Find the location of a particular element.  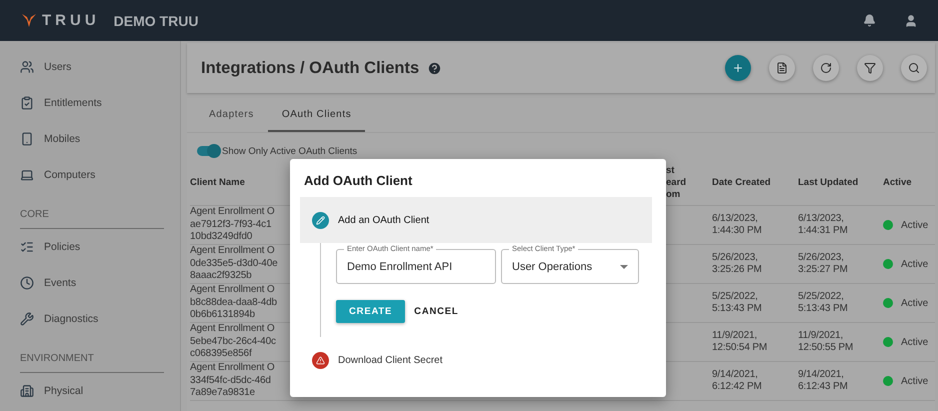

refresh-button is located at coordinates (826, 68).